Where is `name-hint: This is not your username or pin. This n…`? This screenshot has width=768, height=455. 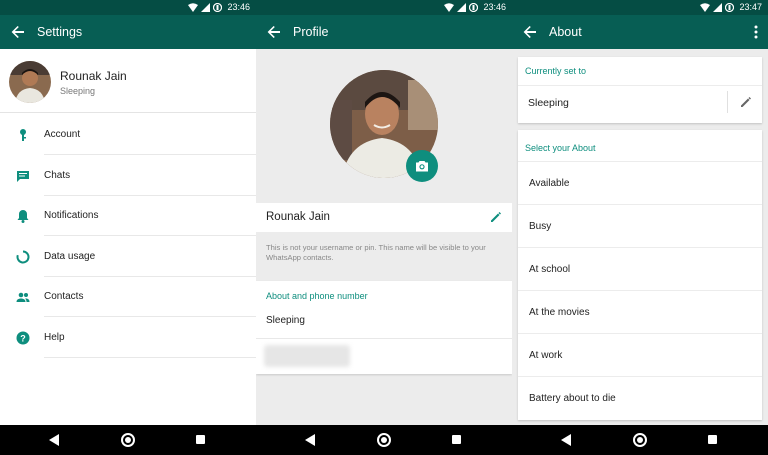 name-hint: This is not your username or pin. This n… is located at coordinates (376, 252).